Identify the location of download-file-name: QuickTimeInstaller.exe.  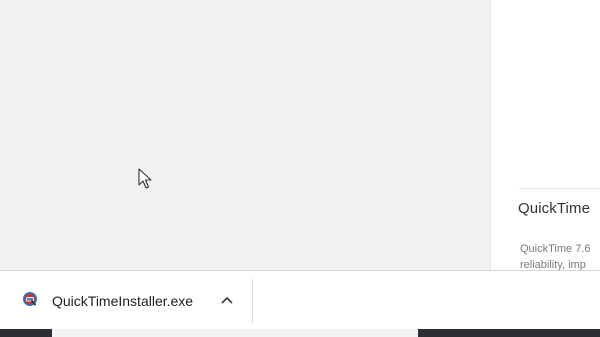
(122, 301).